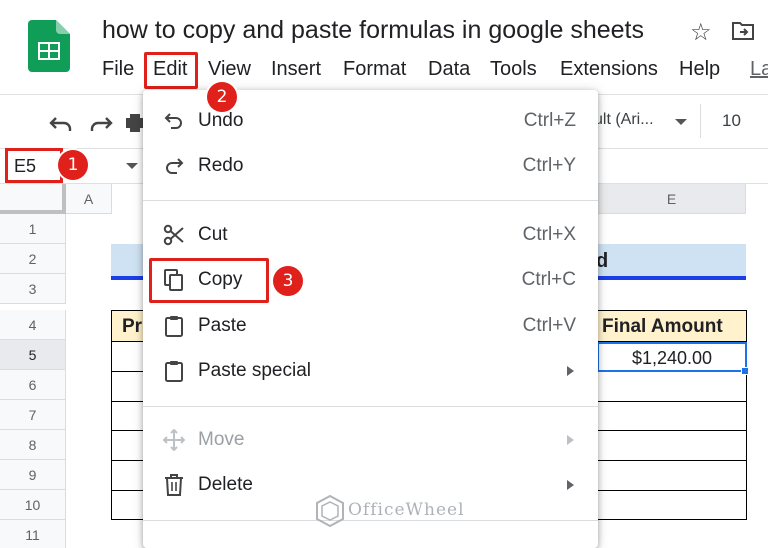 Image resolution: width=768 pixels, height=548 pixels. What do you see at coordinates (33, 475) in the screenshot?
I see `row-header: 9` at bounding box center [33, 475].